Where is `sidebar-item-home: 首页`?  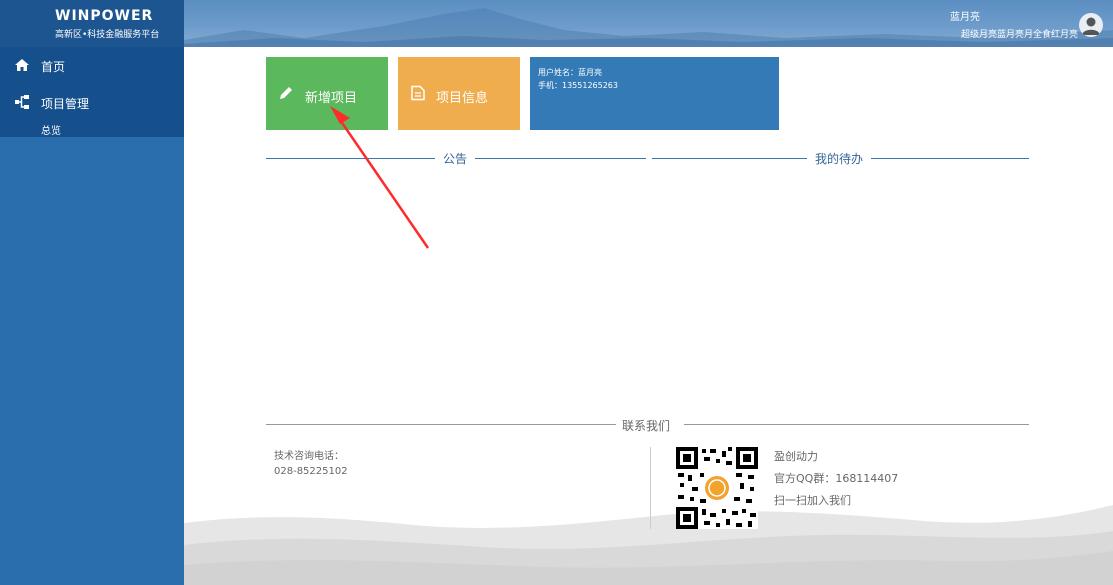
sidebar-item-home: 首页 is located at coordinates (92, 65).